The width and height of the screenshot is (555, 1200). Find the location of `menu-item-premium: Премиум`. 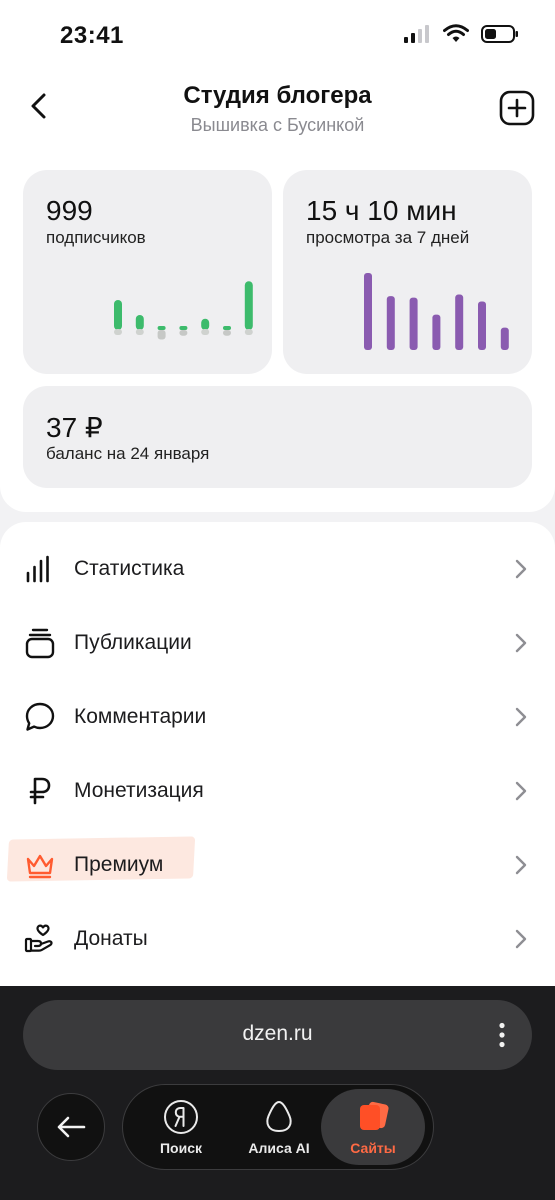

menu-item-premium: Премиум is located at coordinates (277, 865).